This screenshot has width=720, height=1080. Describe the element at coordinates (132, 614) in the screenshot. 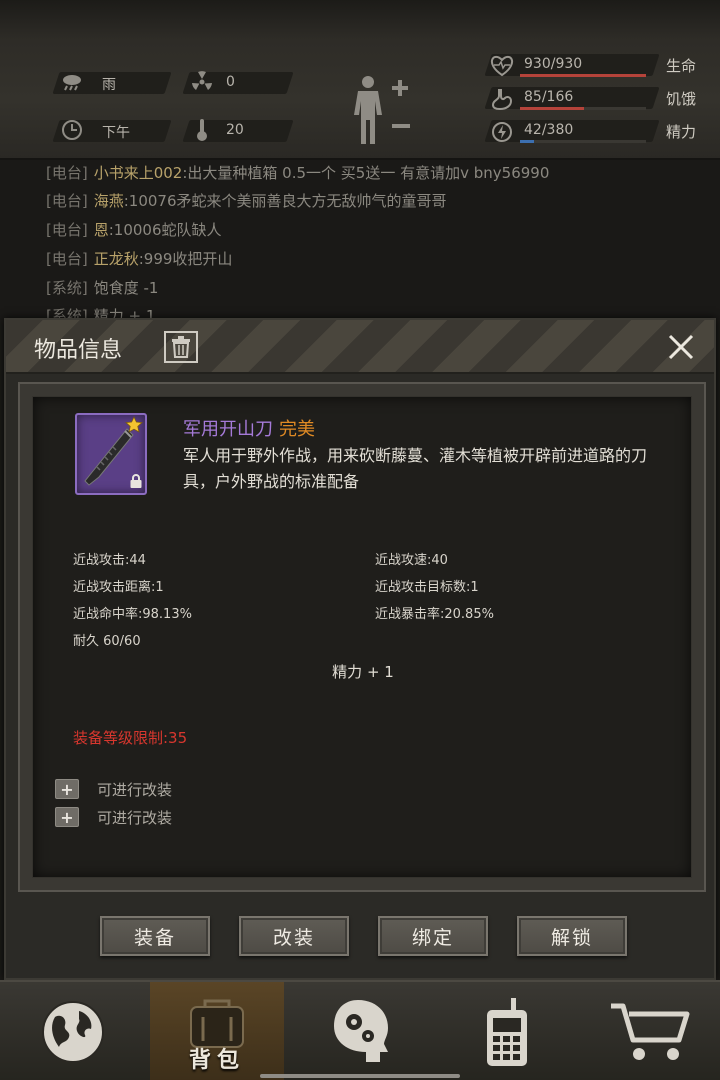

I see `stat-melee-hit: 近战命中率:98.13%` at that location.